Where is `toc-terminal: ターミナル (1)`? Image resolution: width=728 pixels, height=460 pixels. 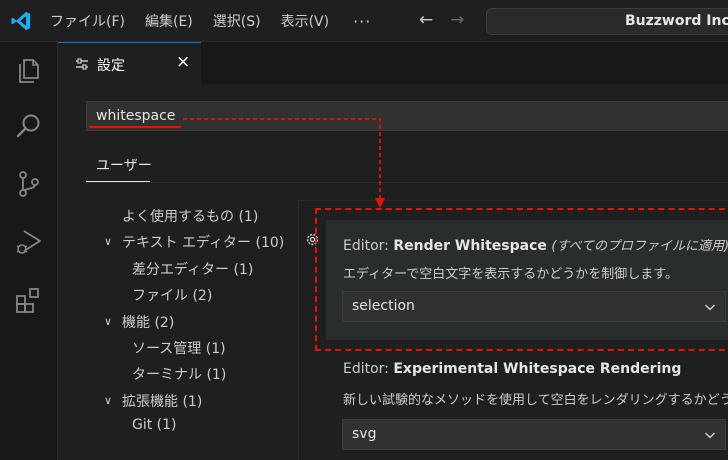 toc-terminal: ターミナル (1) is located at coordinates (179, 374).